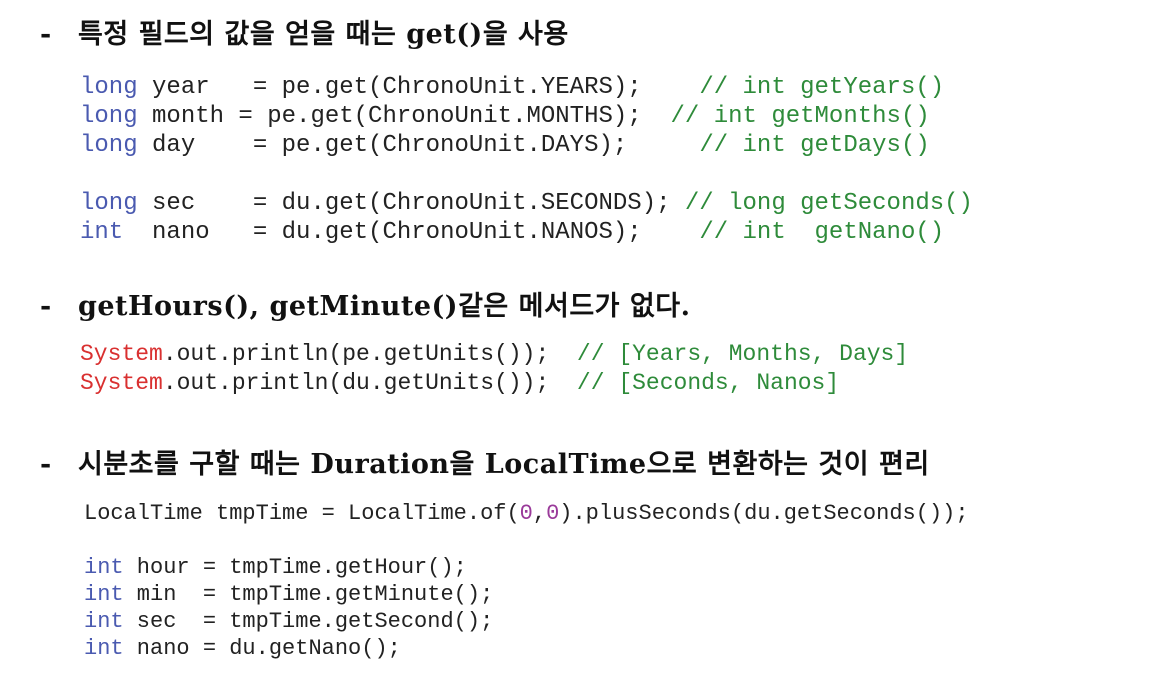  I want to click on heading-no-gethours: - getHours(), getMinute()같은 메서드가 없다., so click(365, 307).